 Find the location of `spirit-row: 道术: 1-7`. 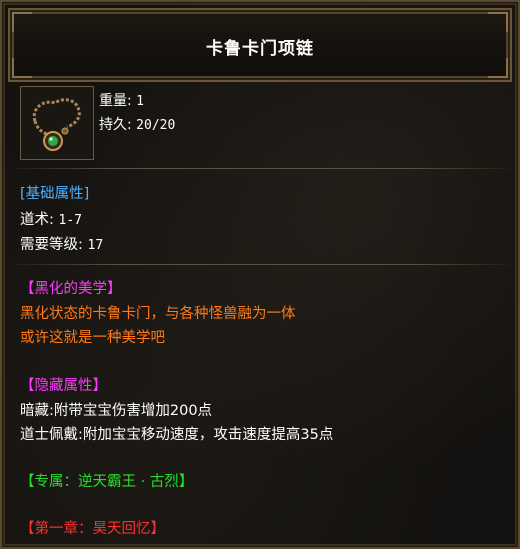

spirit-row: 道术: 1-7 is located at coordinates (51, 218).